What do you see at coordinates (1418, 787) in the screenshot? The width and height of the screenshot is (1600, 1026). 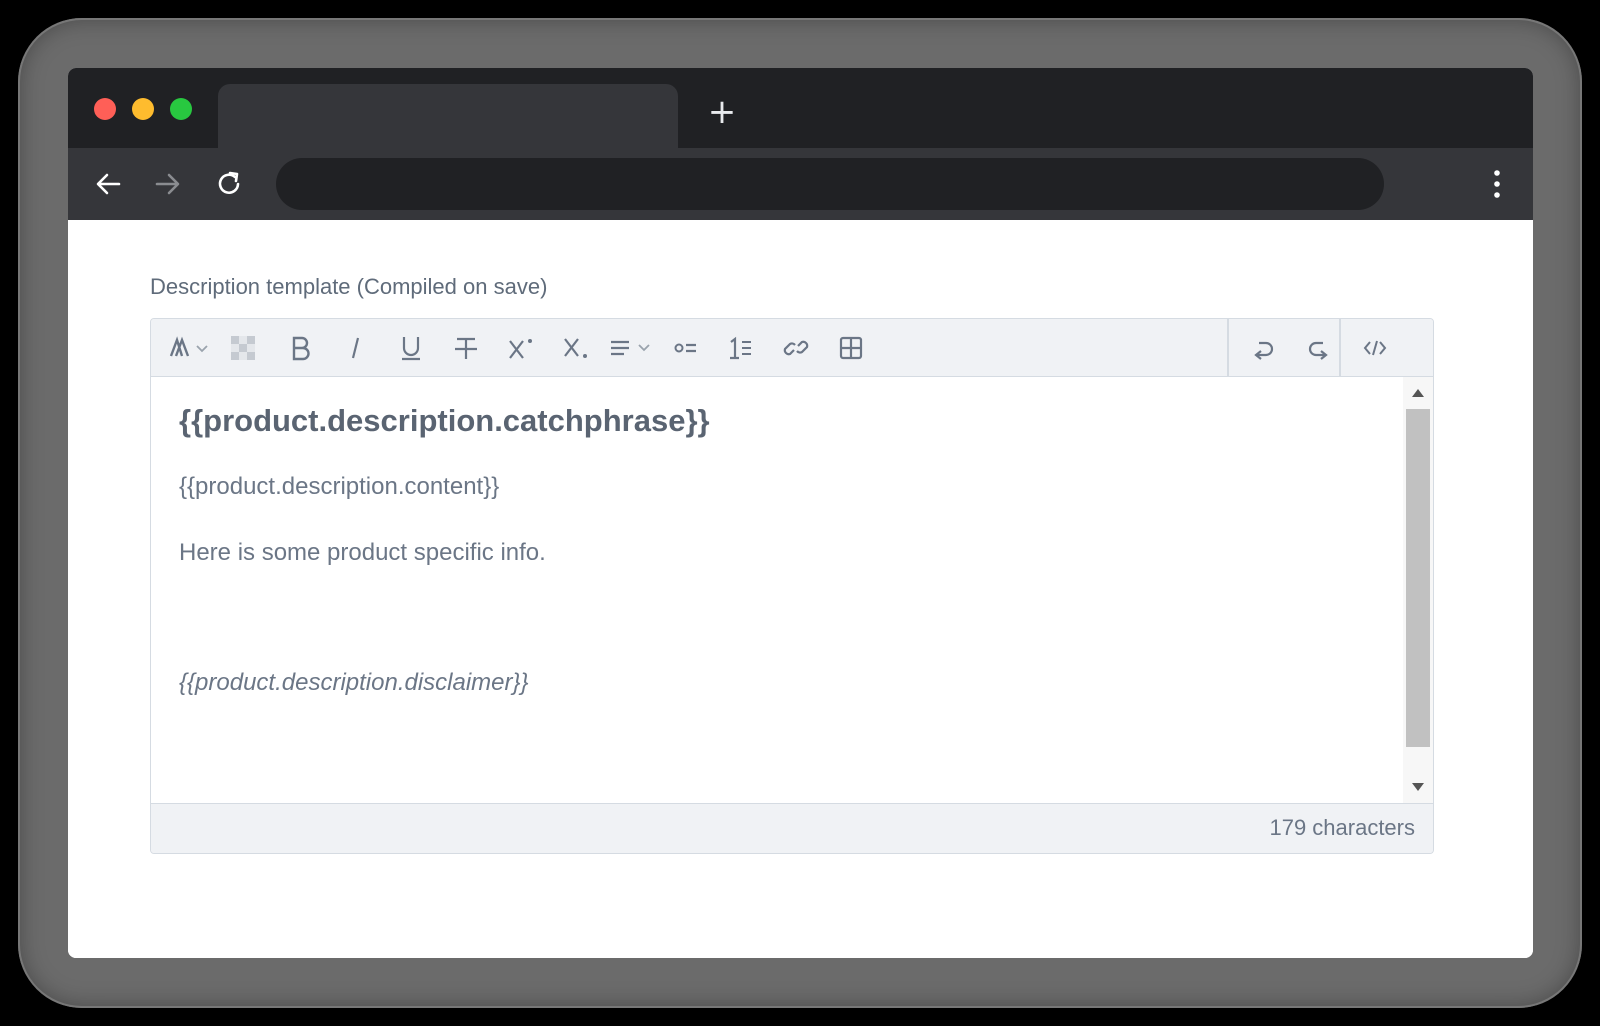 I see `scroll-down-arrow-icon` at bounding box center [1418, 787].